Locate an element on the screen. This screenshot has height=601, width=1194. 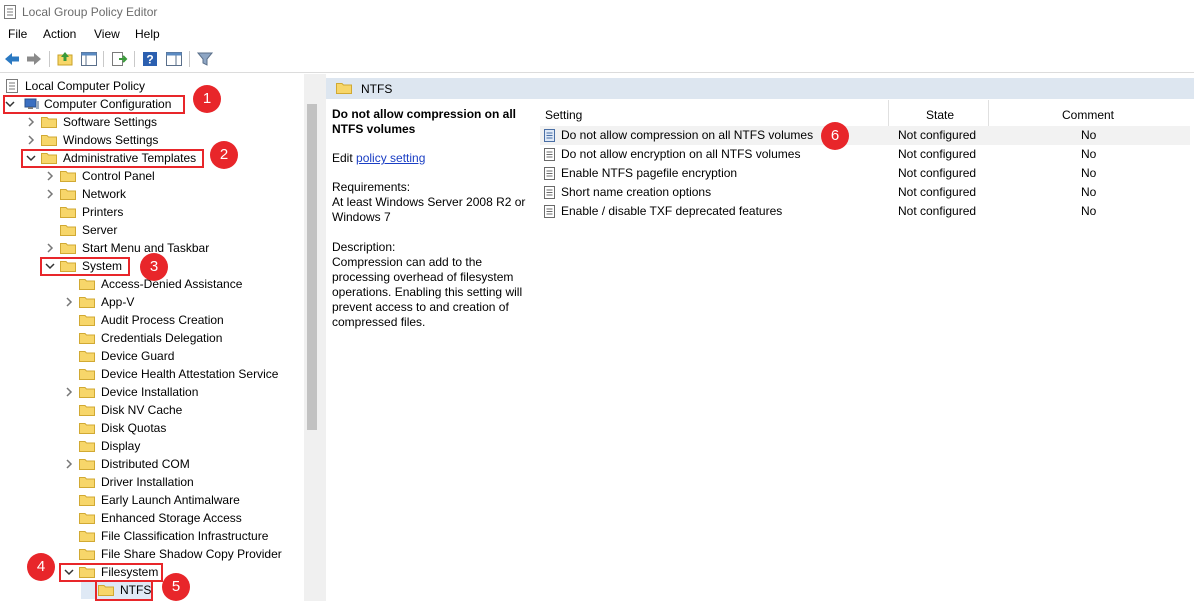
help-icon: ? is located at coordinates (150, 59).